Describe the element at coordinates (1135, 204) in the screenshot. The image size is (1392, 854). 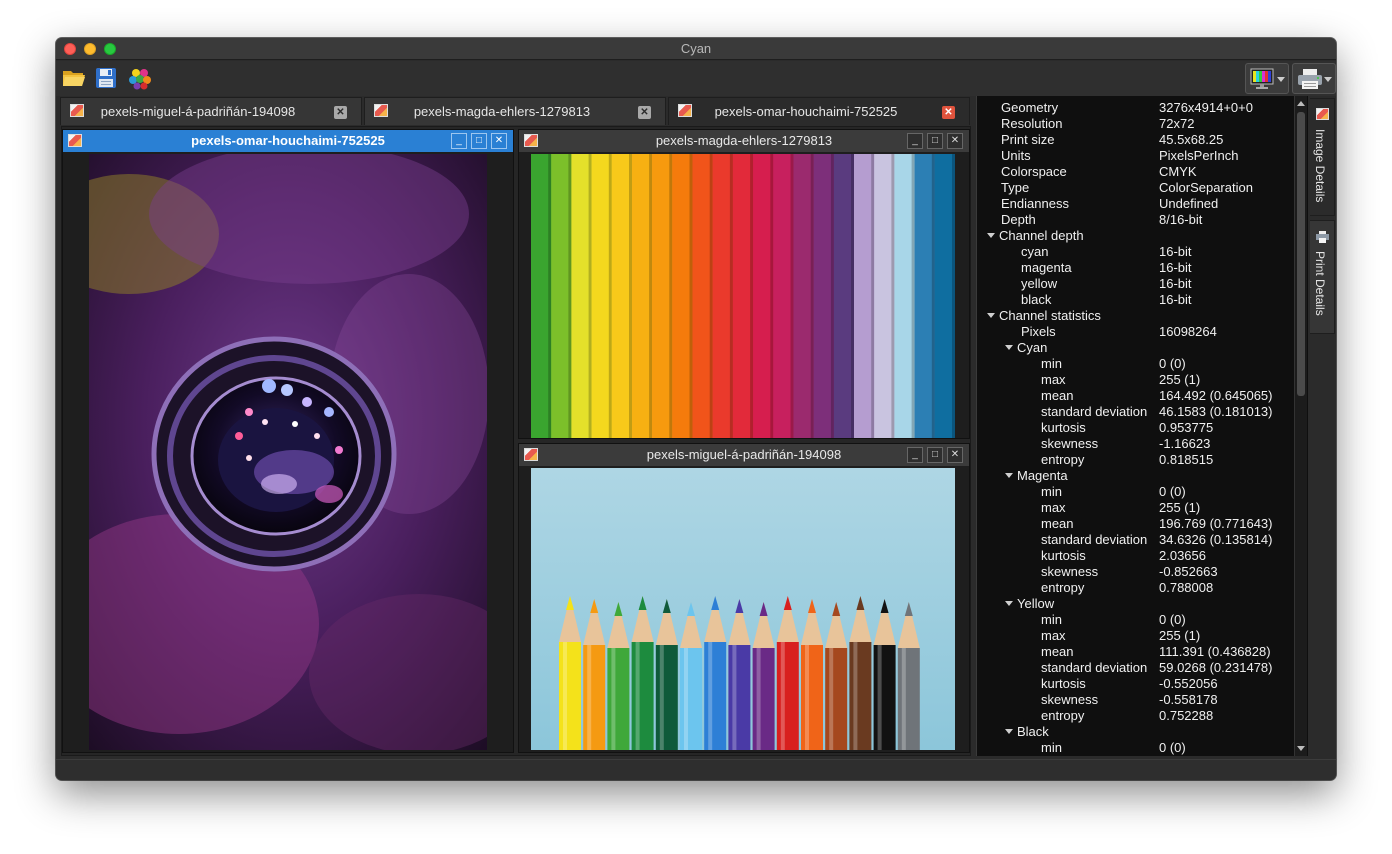
I see `detail-row: Endianness Undefined` at that location.